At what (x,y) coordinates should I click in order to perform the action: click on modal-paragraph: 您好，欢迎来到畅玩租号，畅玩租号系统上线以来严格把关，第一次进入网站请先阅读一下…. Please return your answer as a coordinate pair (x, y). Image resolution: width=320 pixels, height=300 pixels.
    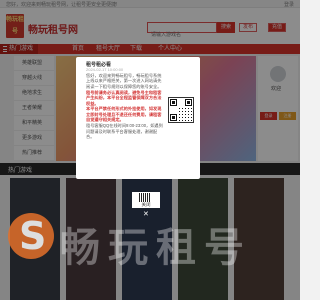
    Looking at the image, I should click on (124, 81).